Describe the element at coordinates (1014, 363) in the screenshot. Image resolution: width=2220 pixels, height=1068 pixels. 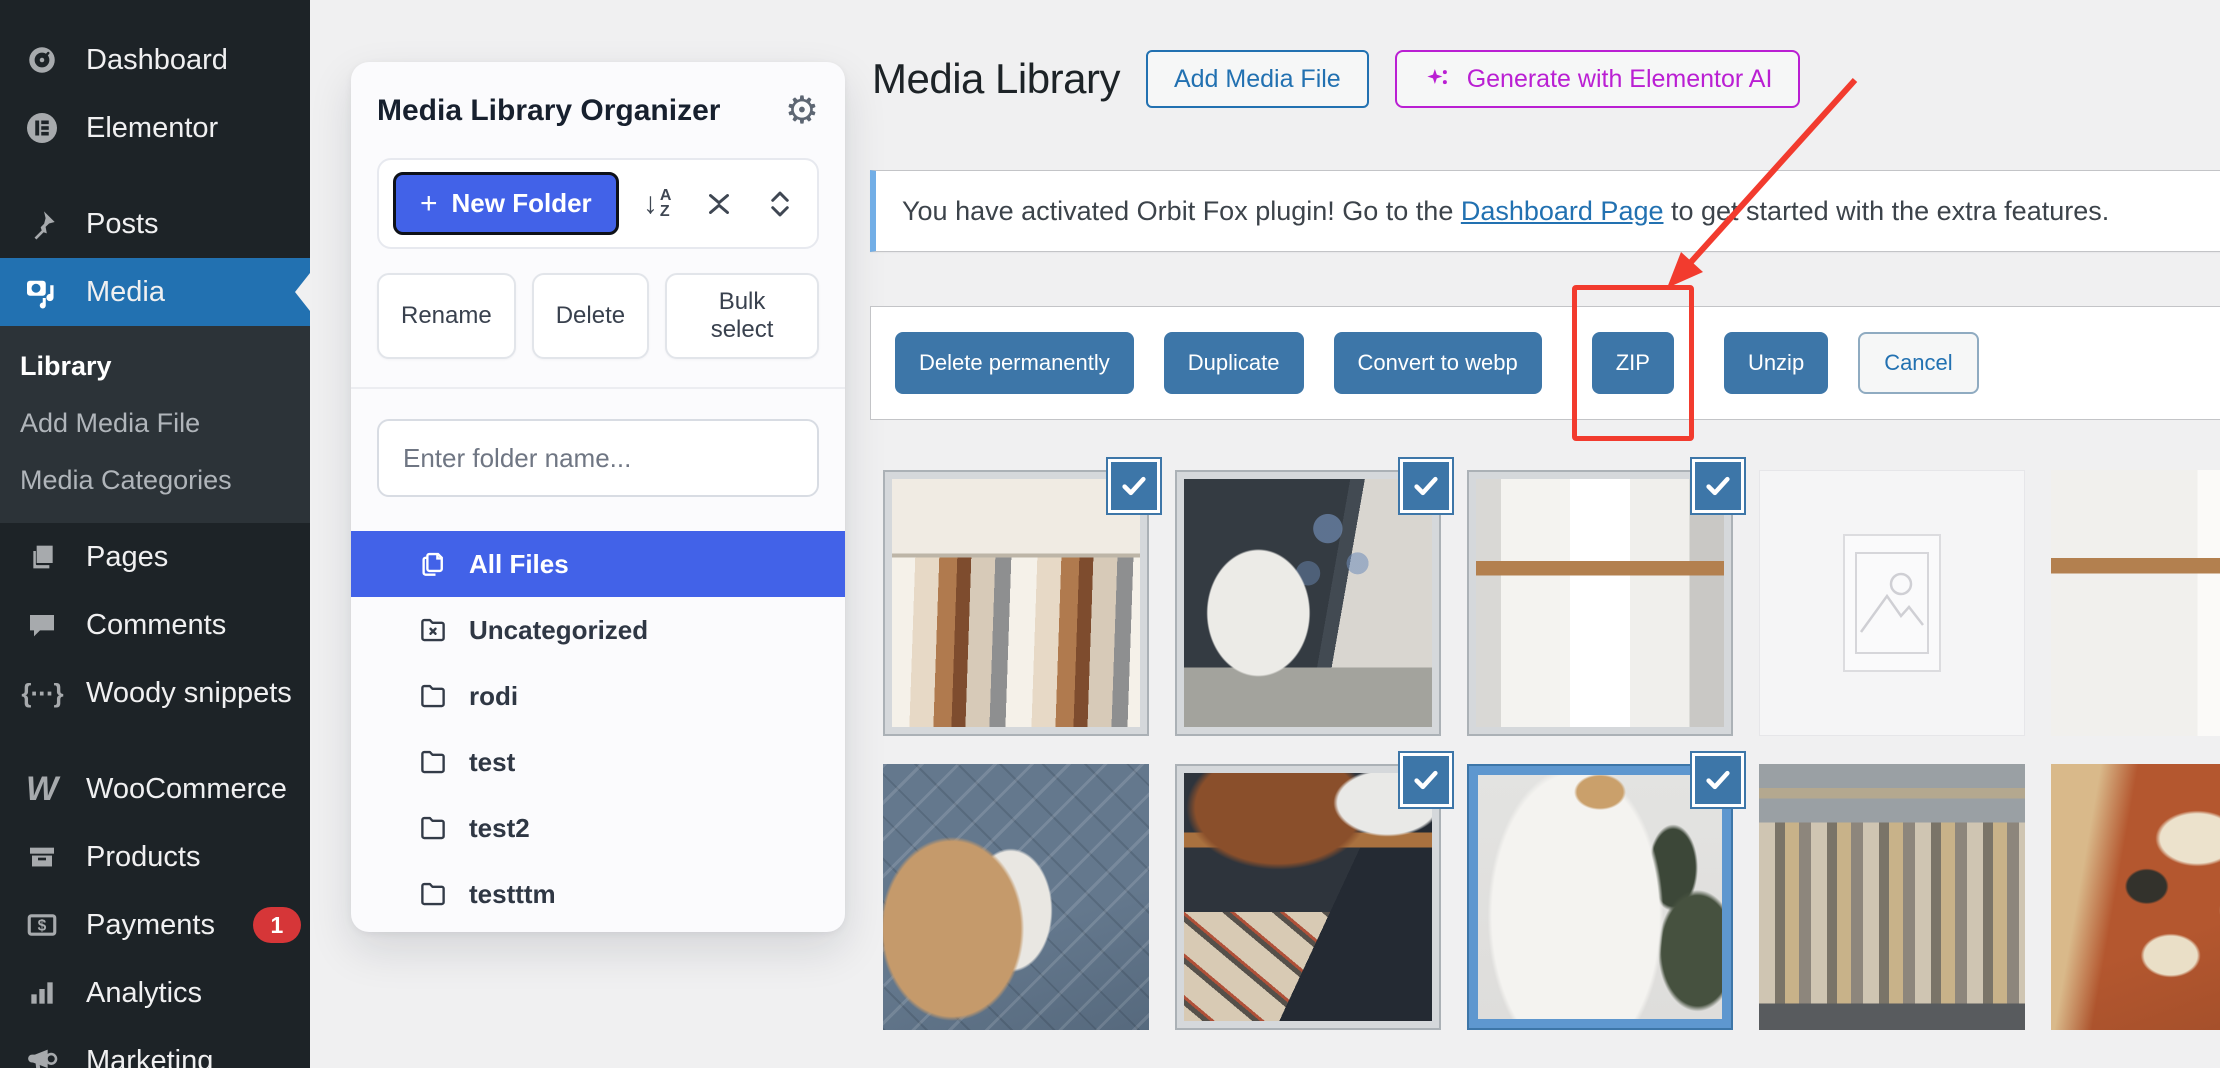
I see `delete-permanently-button: Delete permanently` at that location.